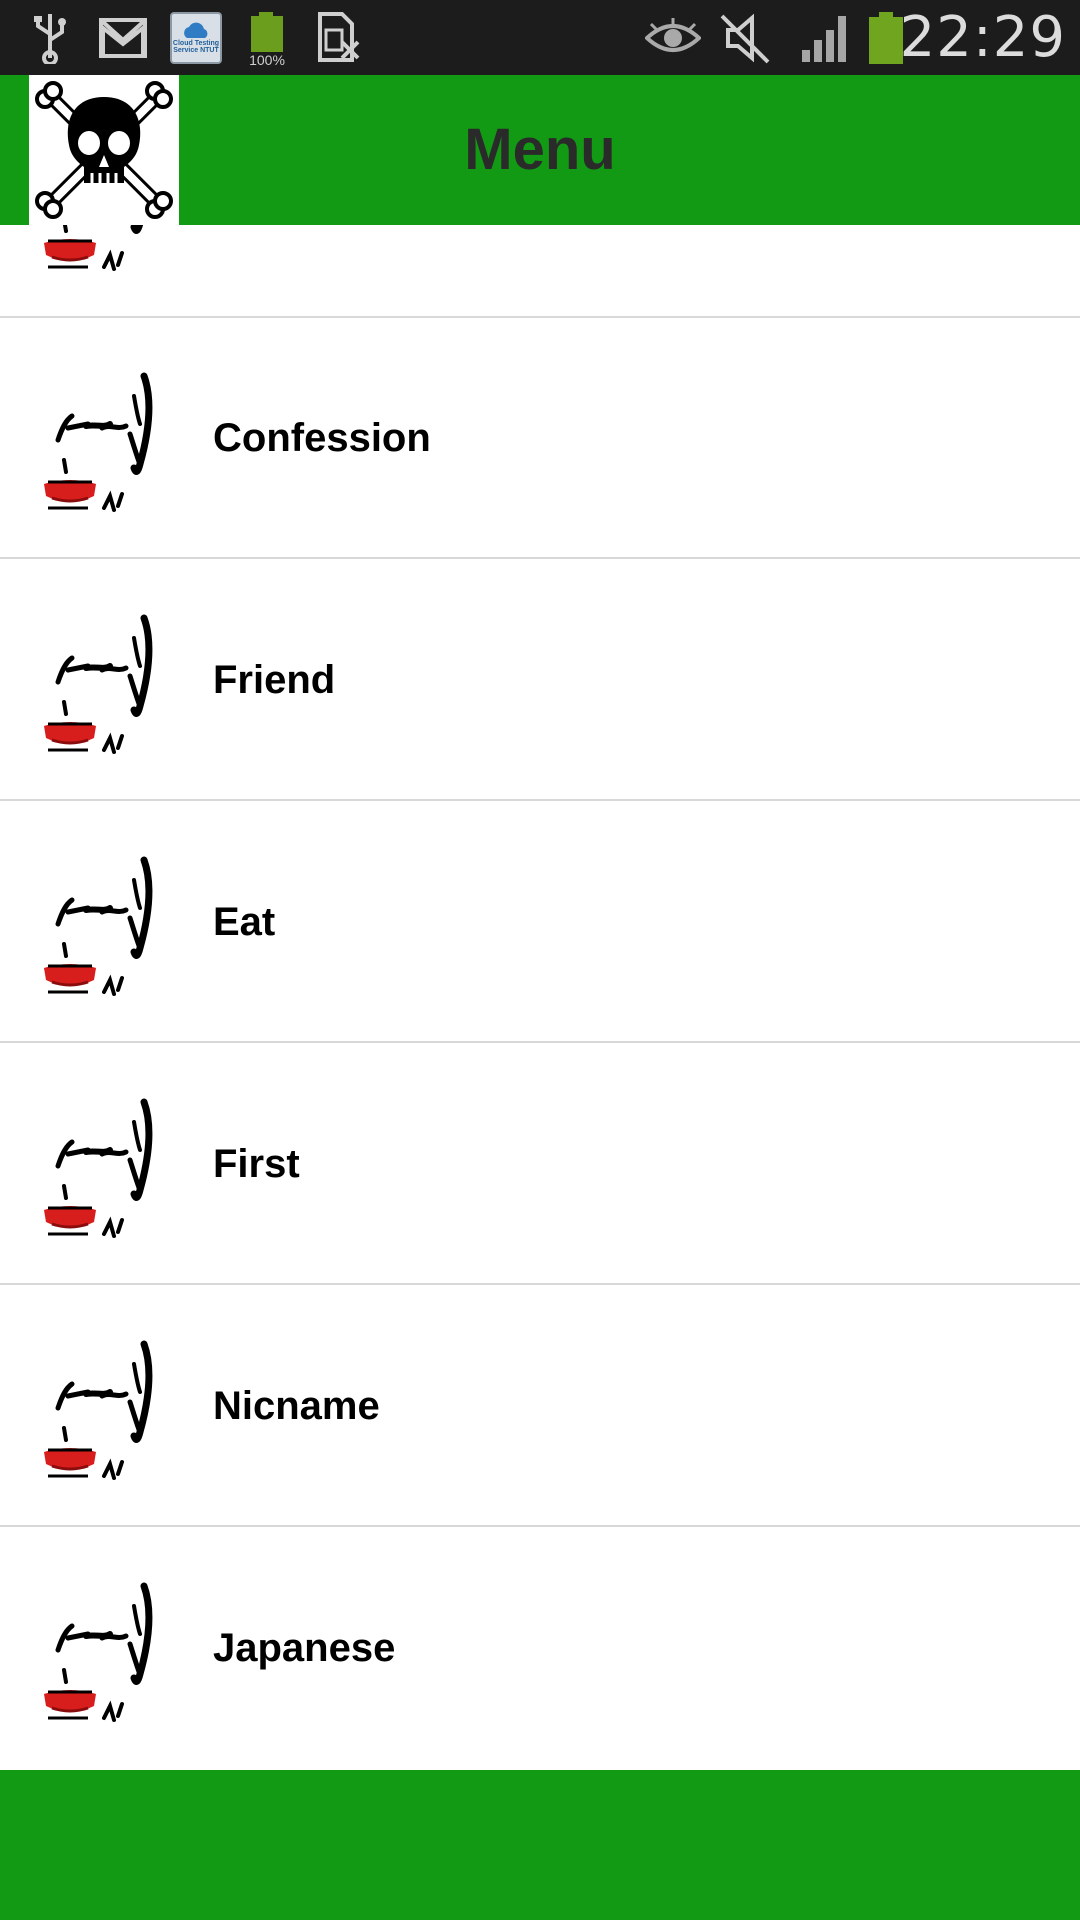 The height and width of the screenshot is (1920, 1080). What do you see at coordinates (540, 1648) in the screenshot?
I see `list-item: Japanese` at bounding box center [540, 1648].